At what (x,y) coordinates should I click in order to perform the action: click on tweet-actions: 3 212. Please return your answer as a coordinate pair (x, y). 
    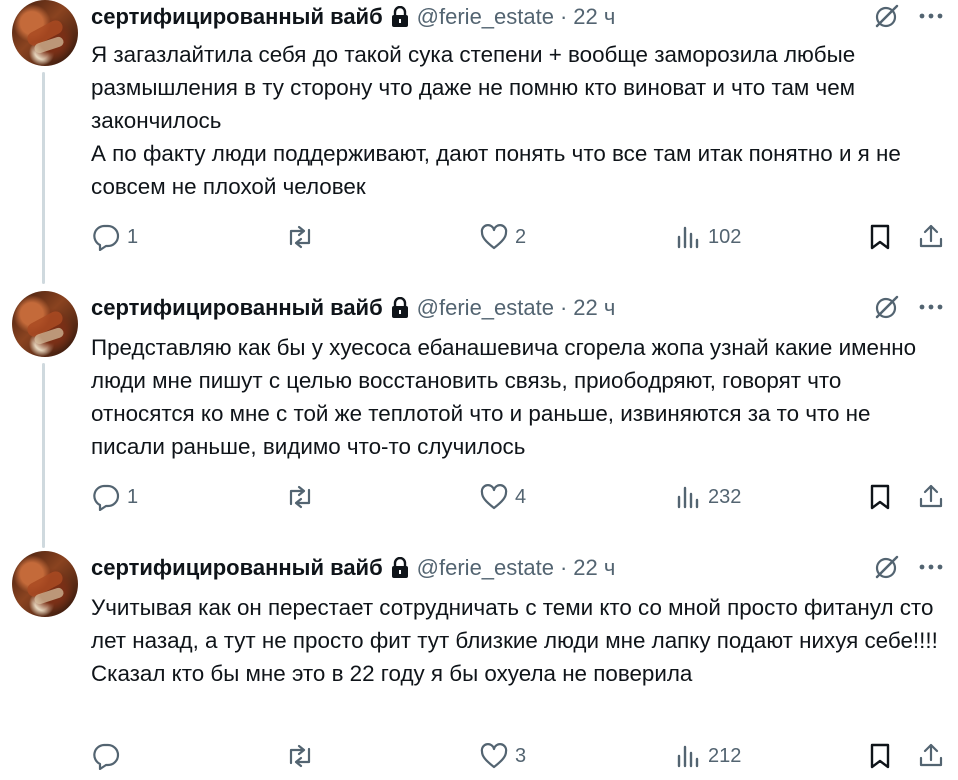
    Looking at the image, I should click on (521, 756).